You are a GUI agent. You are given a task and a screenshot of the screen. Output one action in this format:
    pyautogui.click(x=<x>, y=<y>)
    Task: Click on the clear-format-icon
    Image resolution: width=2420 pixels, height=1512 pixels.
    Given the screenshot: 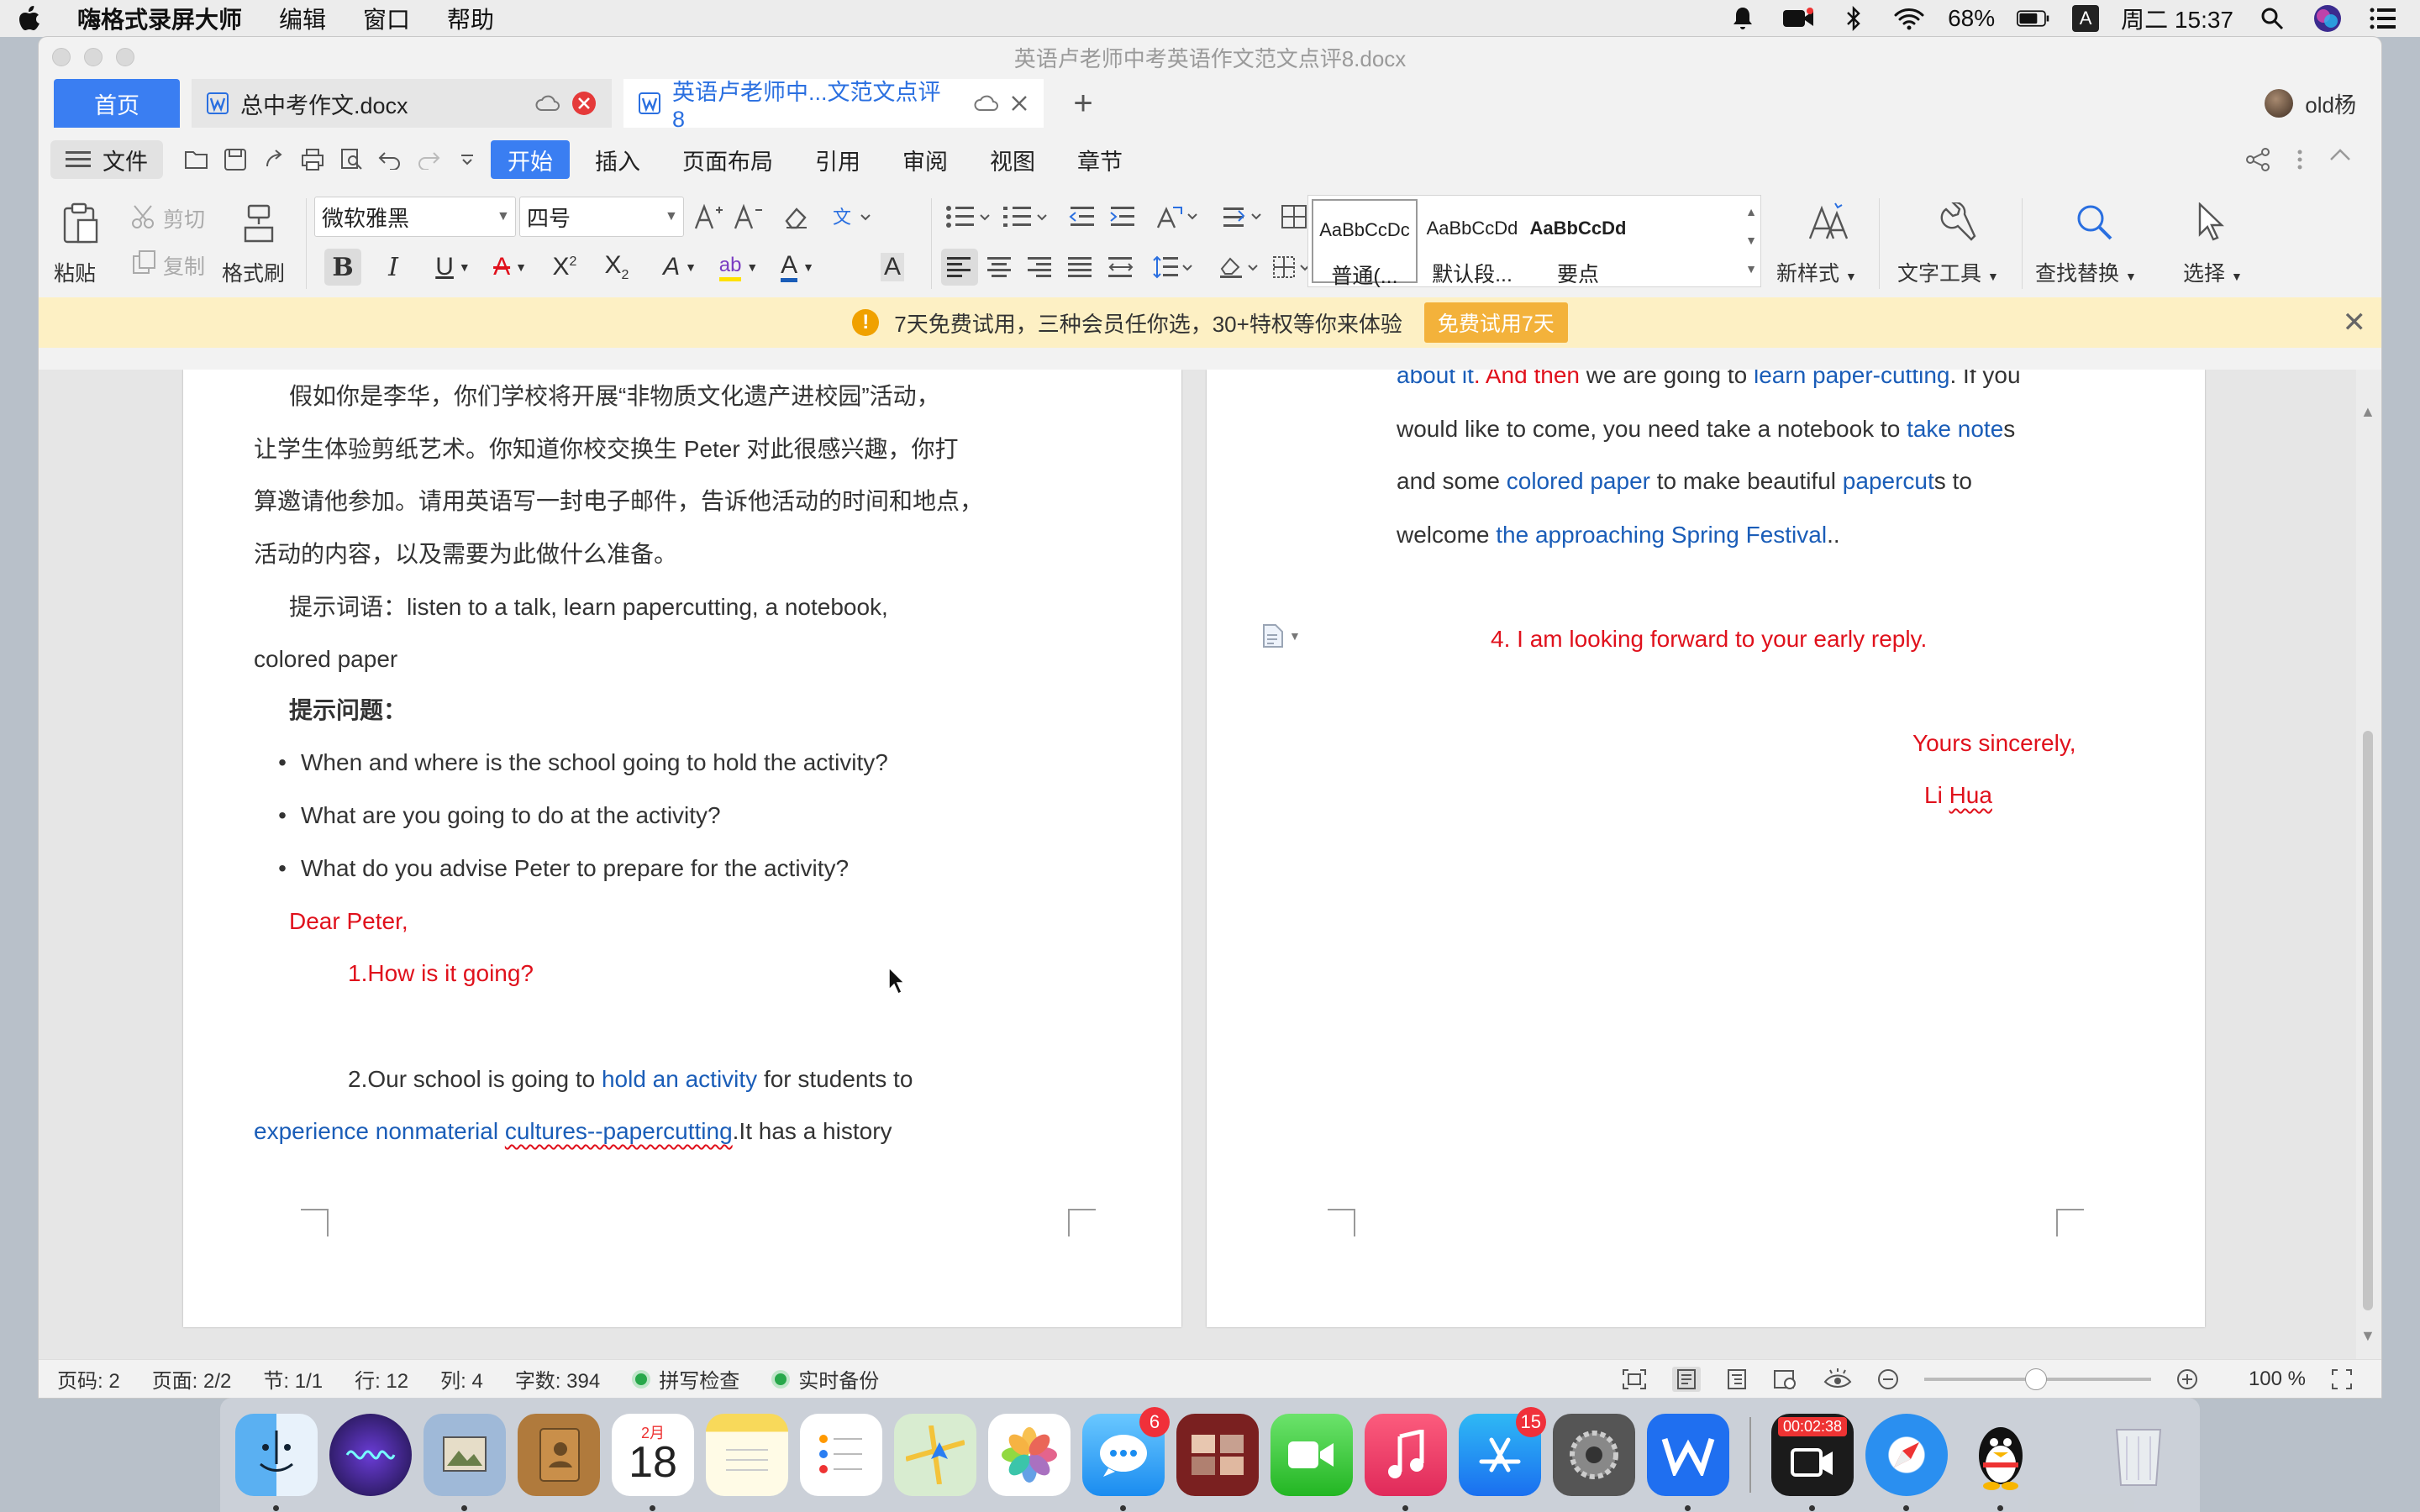 What is the action you would take?
    pyautogui.click(x=796, y=216)
    